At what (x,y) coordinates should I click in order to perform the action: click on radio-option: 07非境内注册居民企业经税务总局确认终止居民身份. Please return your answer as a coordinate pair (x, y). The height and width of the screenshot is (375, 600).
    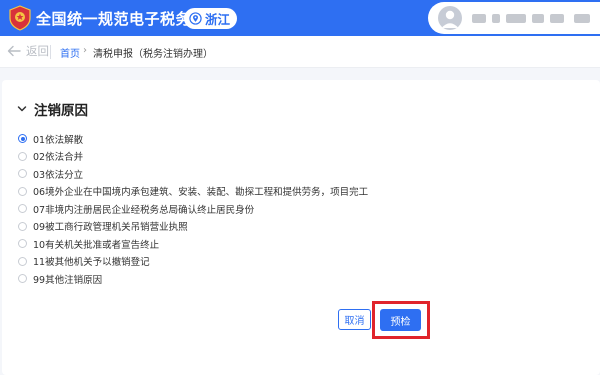
    Looking at the image, I should click on (193, 209).